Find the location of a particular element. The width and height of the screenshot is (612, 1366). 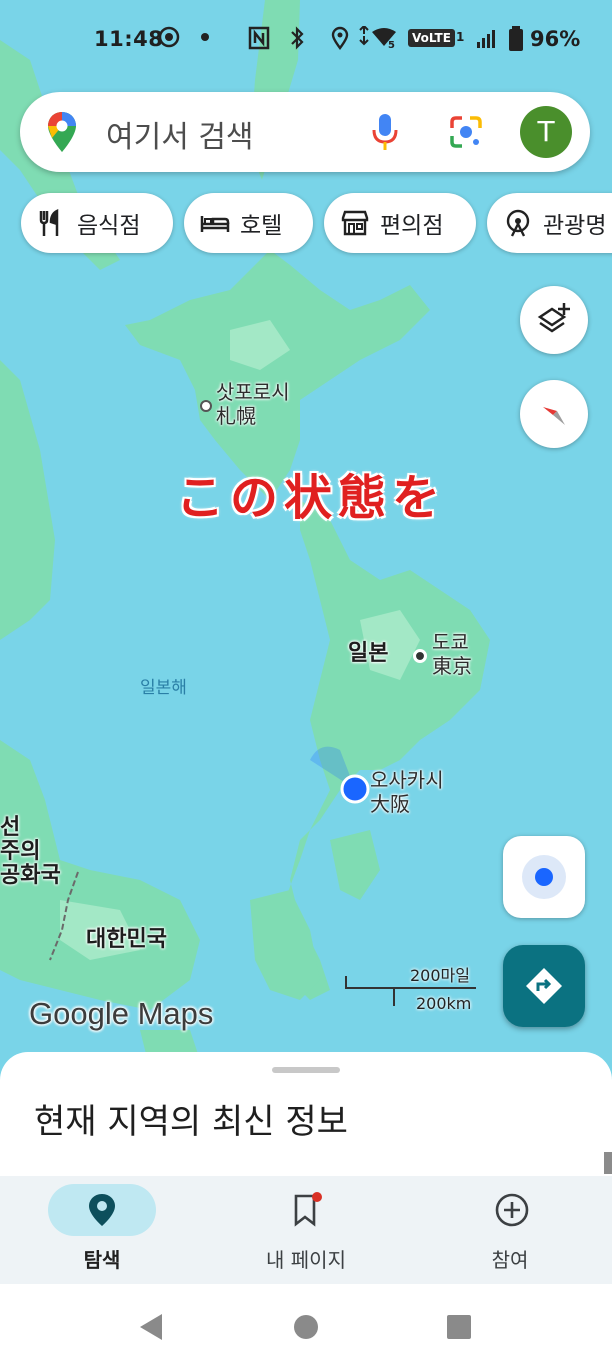

label-sea-of-japan: 일본해 is located at coordinates (163, 688).